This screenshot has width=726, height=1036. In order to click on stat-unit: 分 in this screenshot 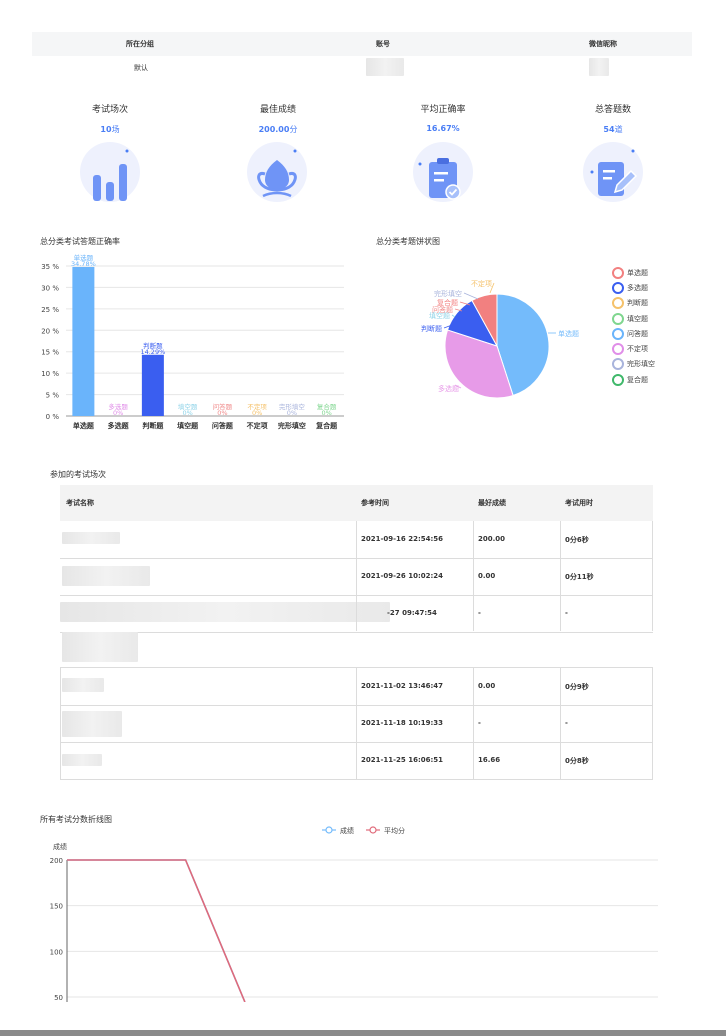, I will do `click(293, 129)`.